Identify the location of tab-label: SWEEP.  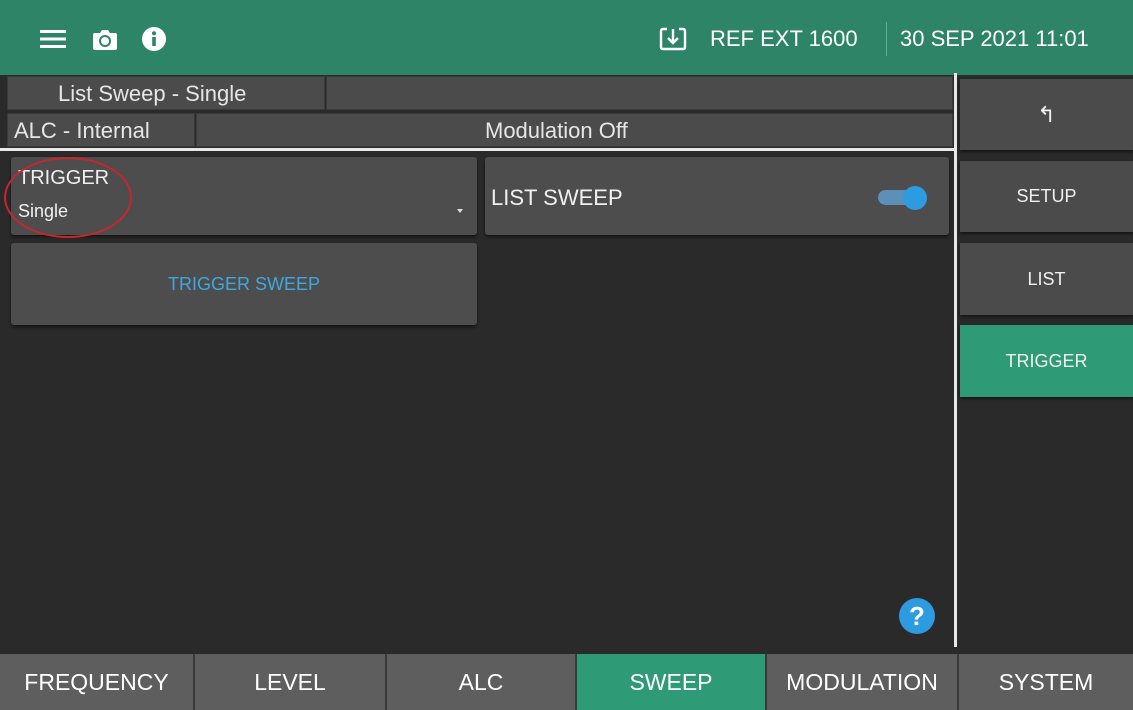
(671, 681).